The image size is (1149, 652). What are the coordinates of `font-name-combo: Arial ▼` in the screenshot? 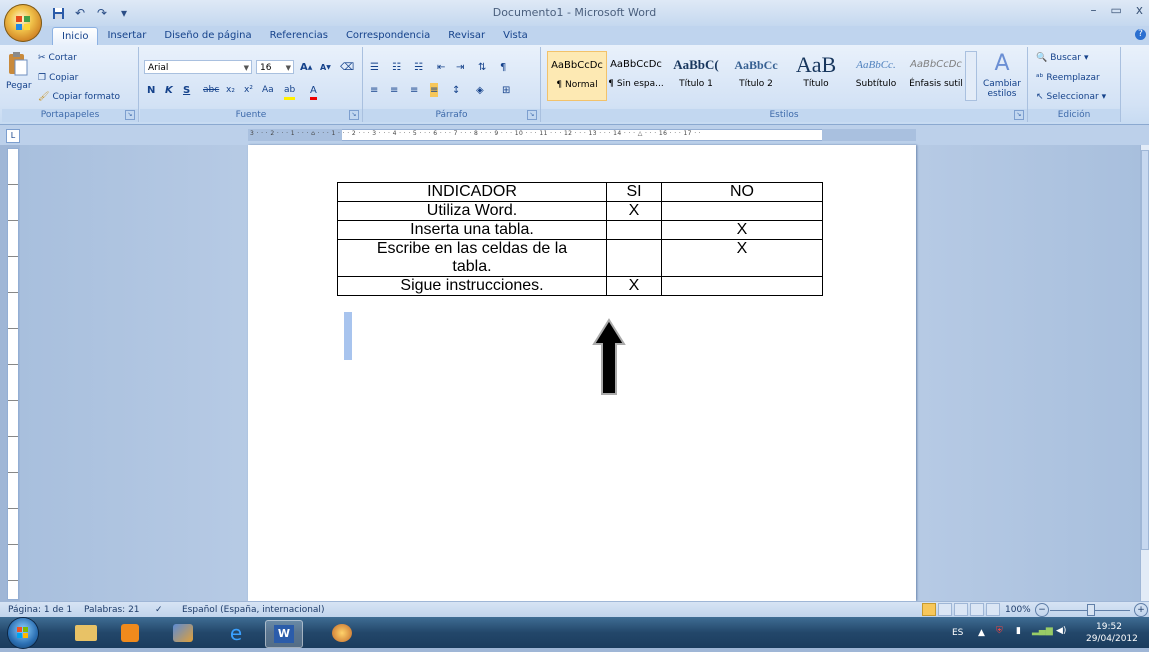 It's located at (198, 67).